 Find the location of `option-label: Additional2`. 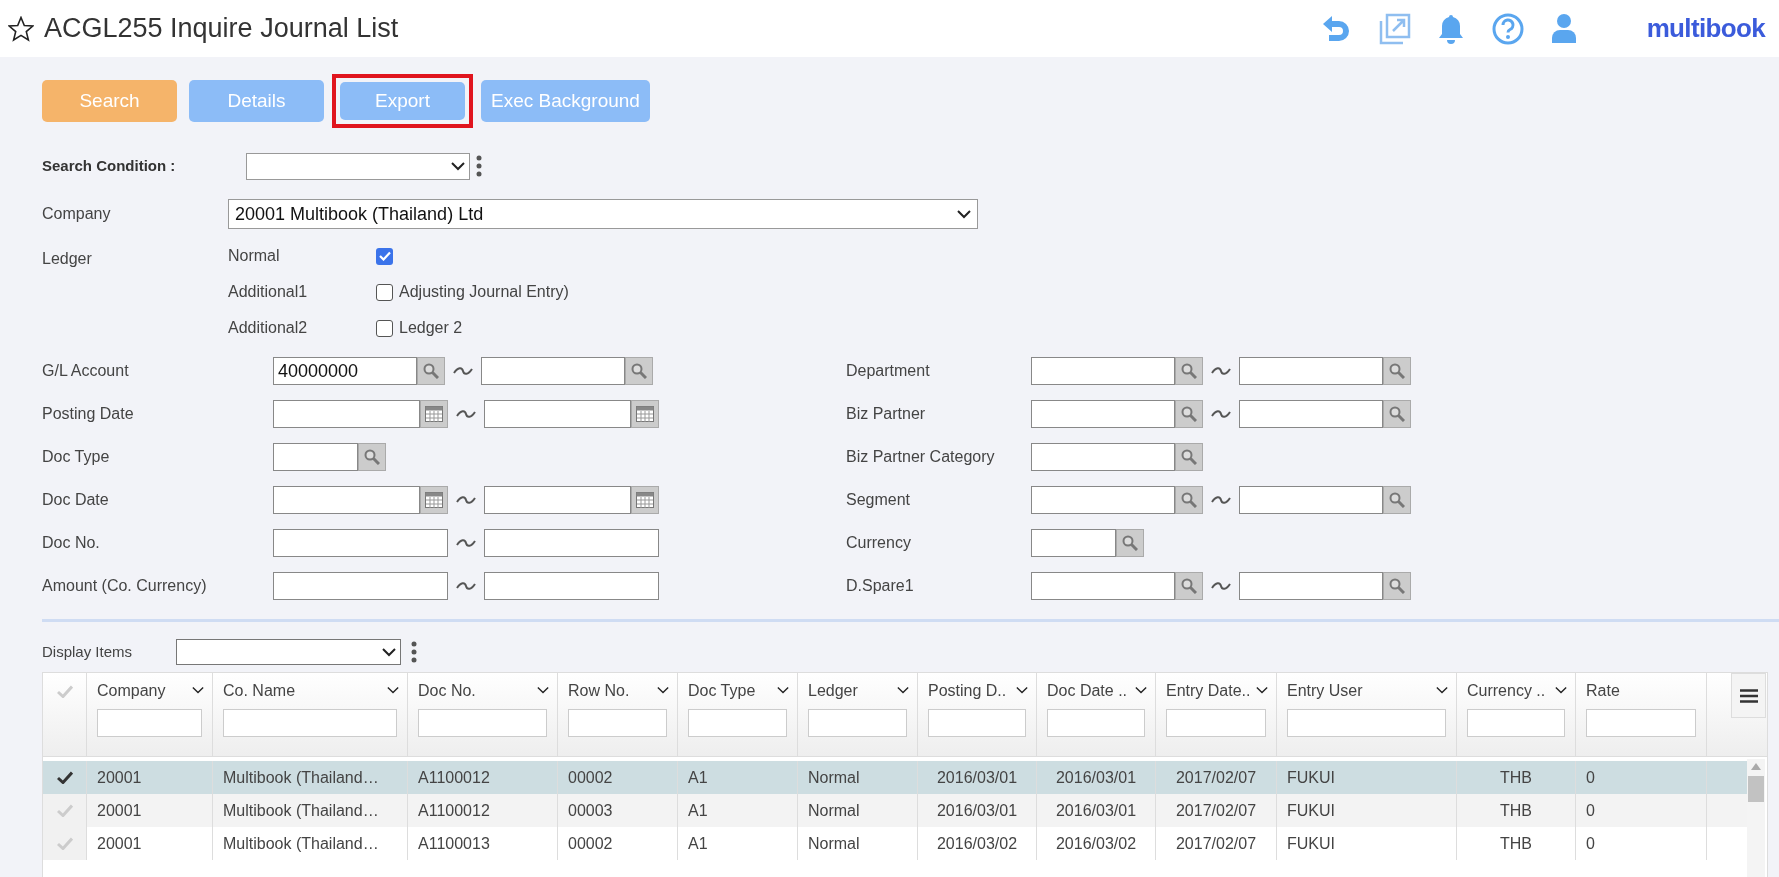

option-label: Additional2 is located at coordinates (268, 328).